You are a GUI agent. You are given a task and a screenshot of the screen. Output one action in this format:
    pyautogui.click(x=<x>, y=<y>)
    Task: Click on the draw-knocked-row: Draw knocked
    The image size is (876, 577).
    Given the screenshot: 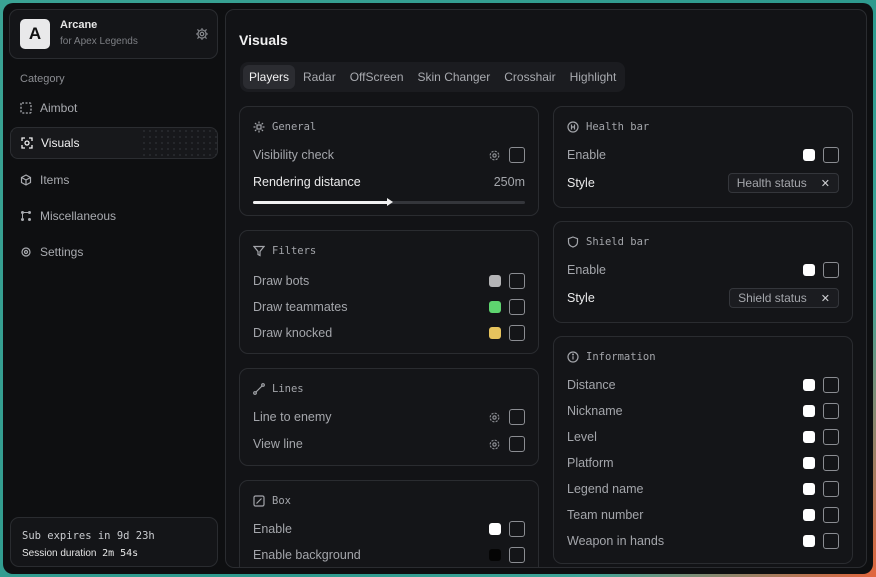 What is the action you would take?
    pyautogui.click(x=389, y=333)
    